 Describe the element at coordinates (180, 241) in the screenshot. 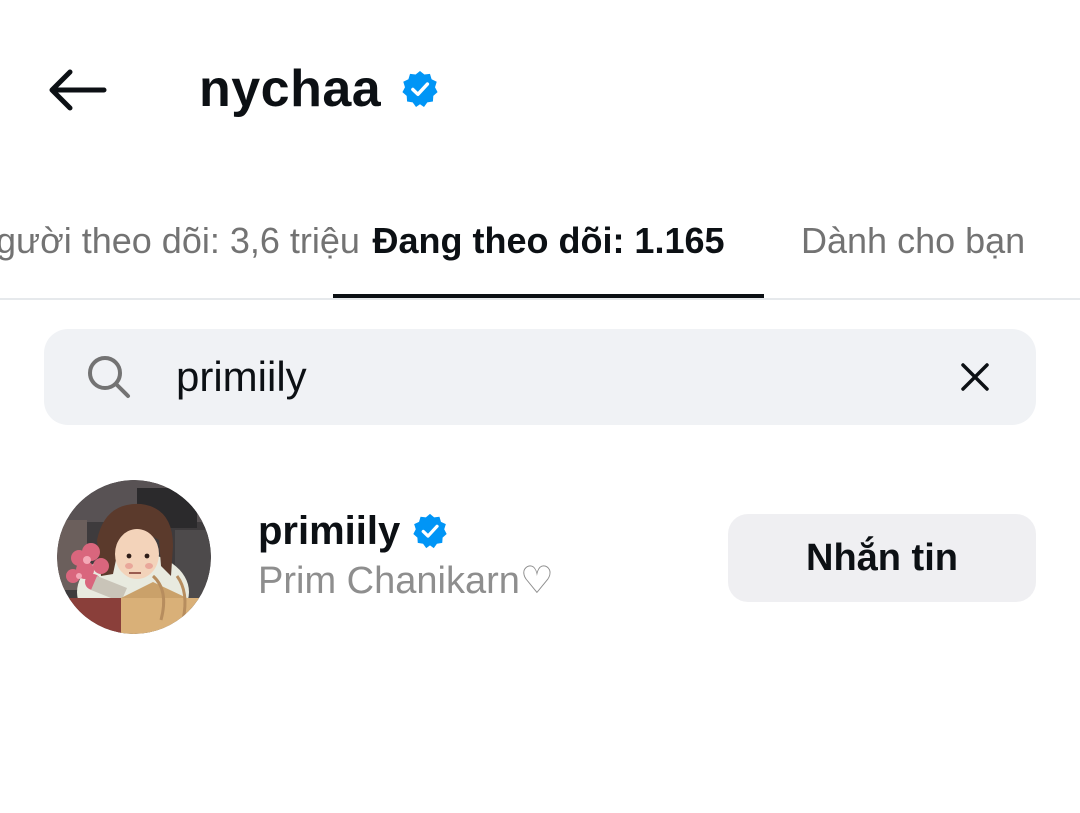

I see `tab-followers: Người theo dõi: 3,6 triệu` at that location.